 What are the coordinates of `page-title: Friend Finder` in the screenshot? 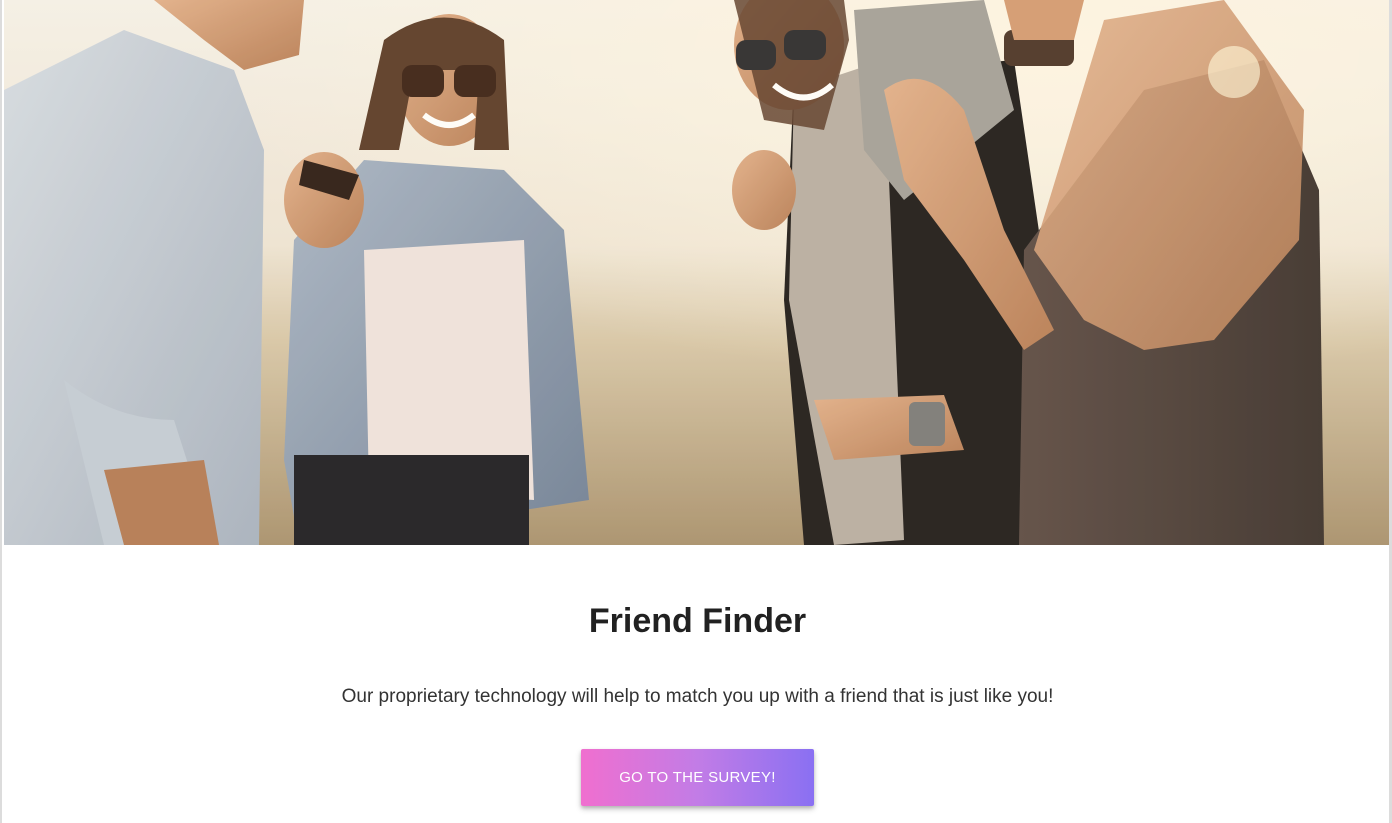 It's located at (697, 621).